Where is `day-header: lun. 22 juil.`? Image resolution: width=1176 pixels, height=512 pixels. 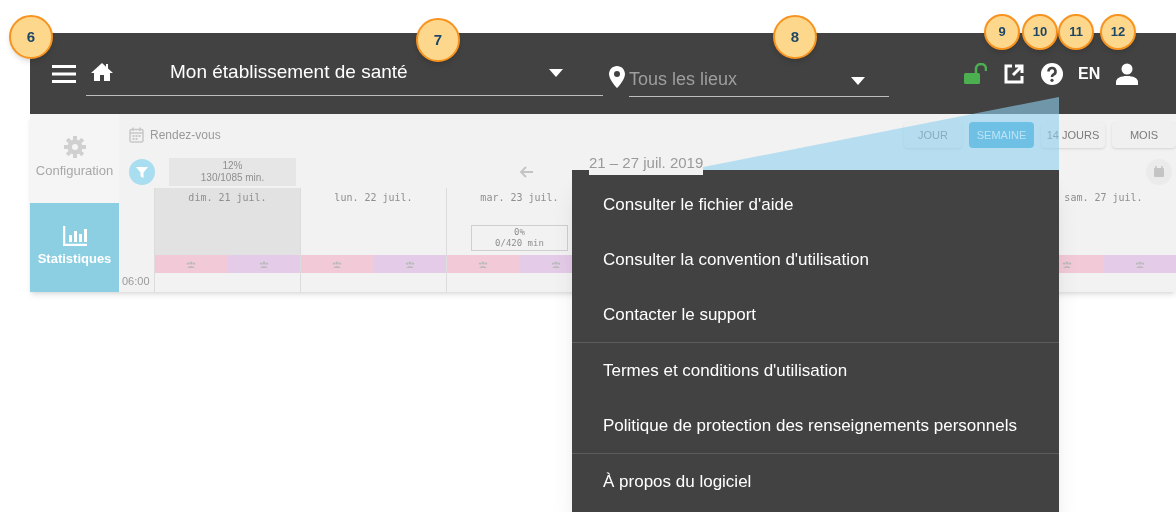 day-header: lun. 22 juil. is located at coordinates (373, 198).